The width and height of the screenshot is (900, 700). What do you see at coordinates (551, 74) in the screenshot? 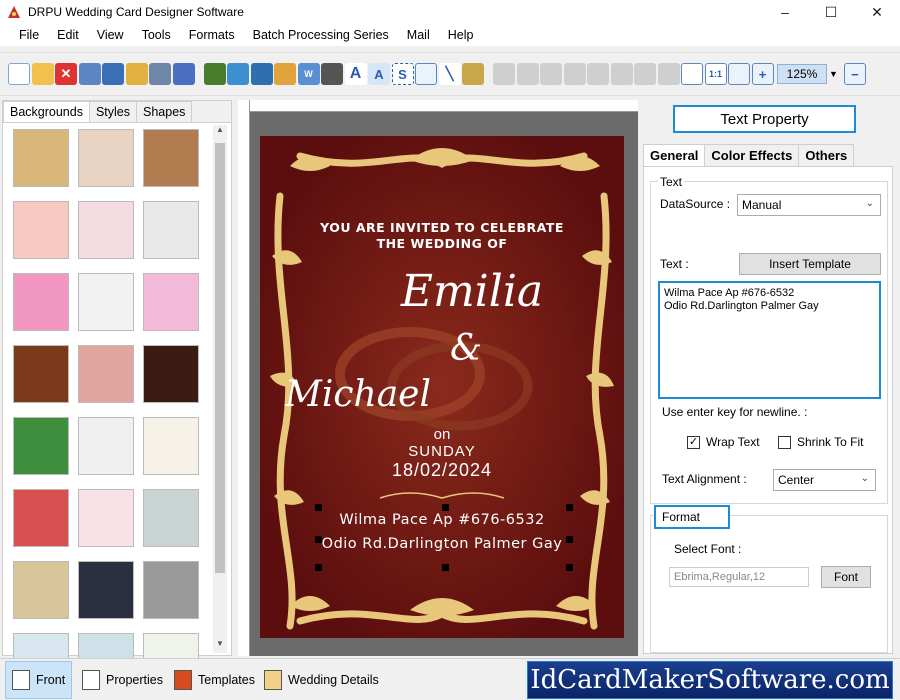
I see `cut-icon` at bounding box center [551, 74].